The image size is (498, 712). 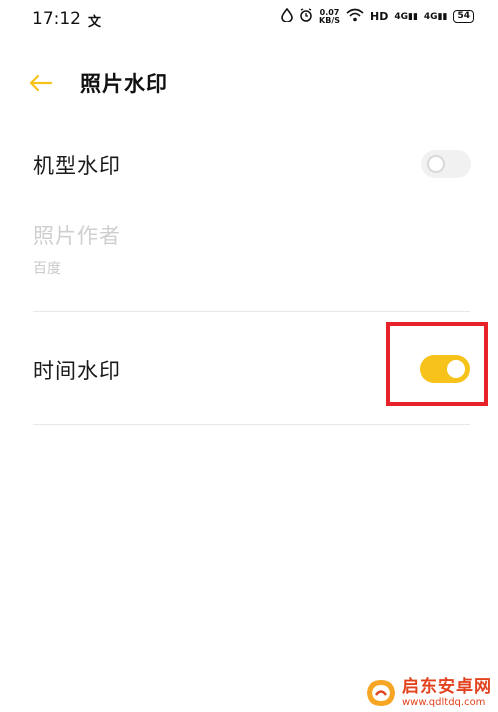 I want to click on signal-icon-2: 4G▮▮, so click(x=435, y=16).